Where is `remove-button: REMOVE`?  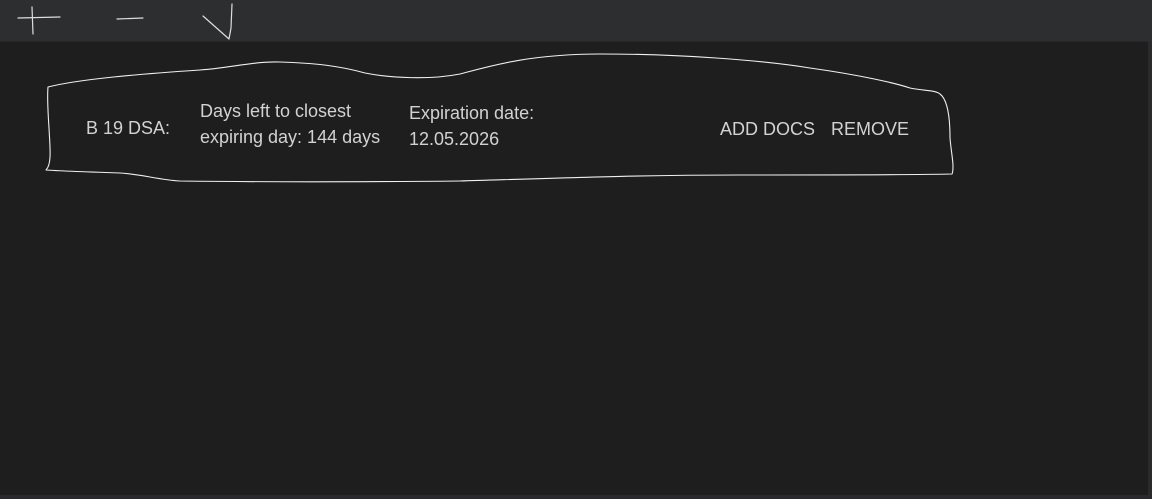
remove-button: REMOVE is located at coordinates (870, 129).